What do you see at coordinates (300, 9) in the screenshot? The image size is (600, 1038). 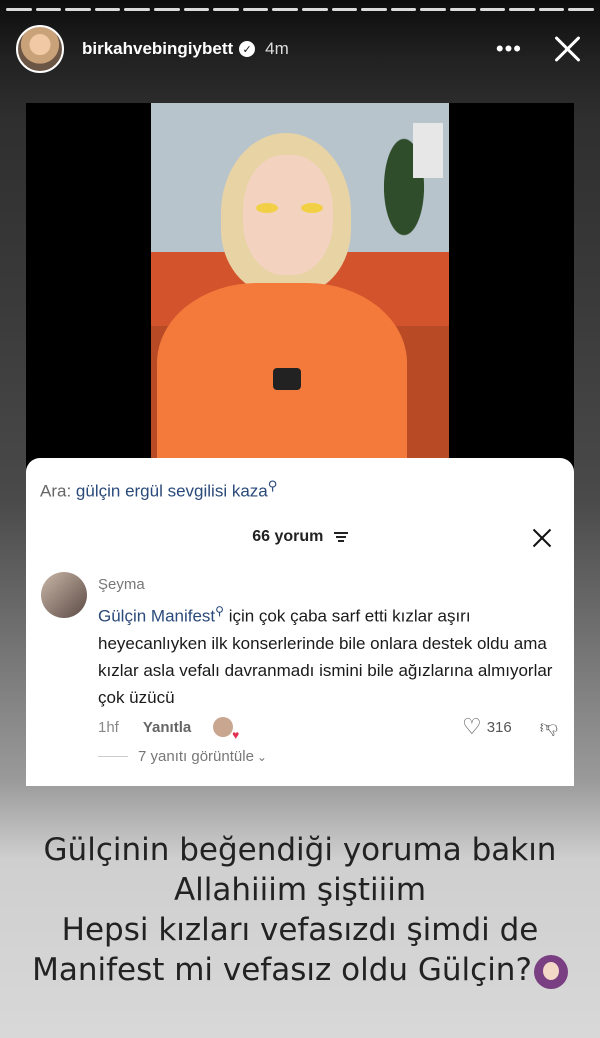 I see `story-progress-bar` at bounding box center [300, 9].